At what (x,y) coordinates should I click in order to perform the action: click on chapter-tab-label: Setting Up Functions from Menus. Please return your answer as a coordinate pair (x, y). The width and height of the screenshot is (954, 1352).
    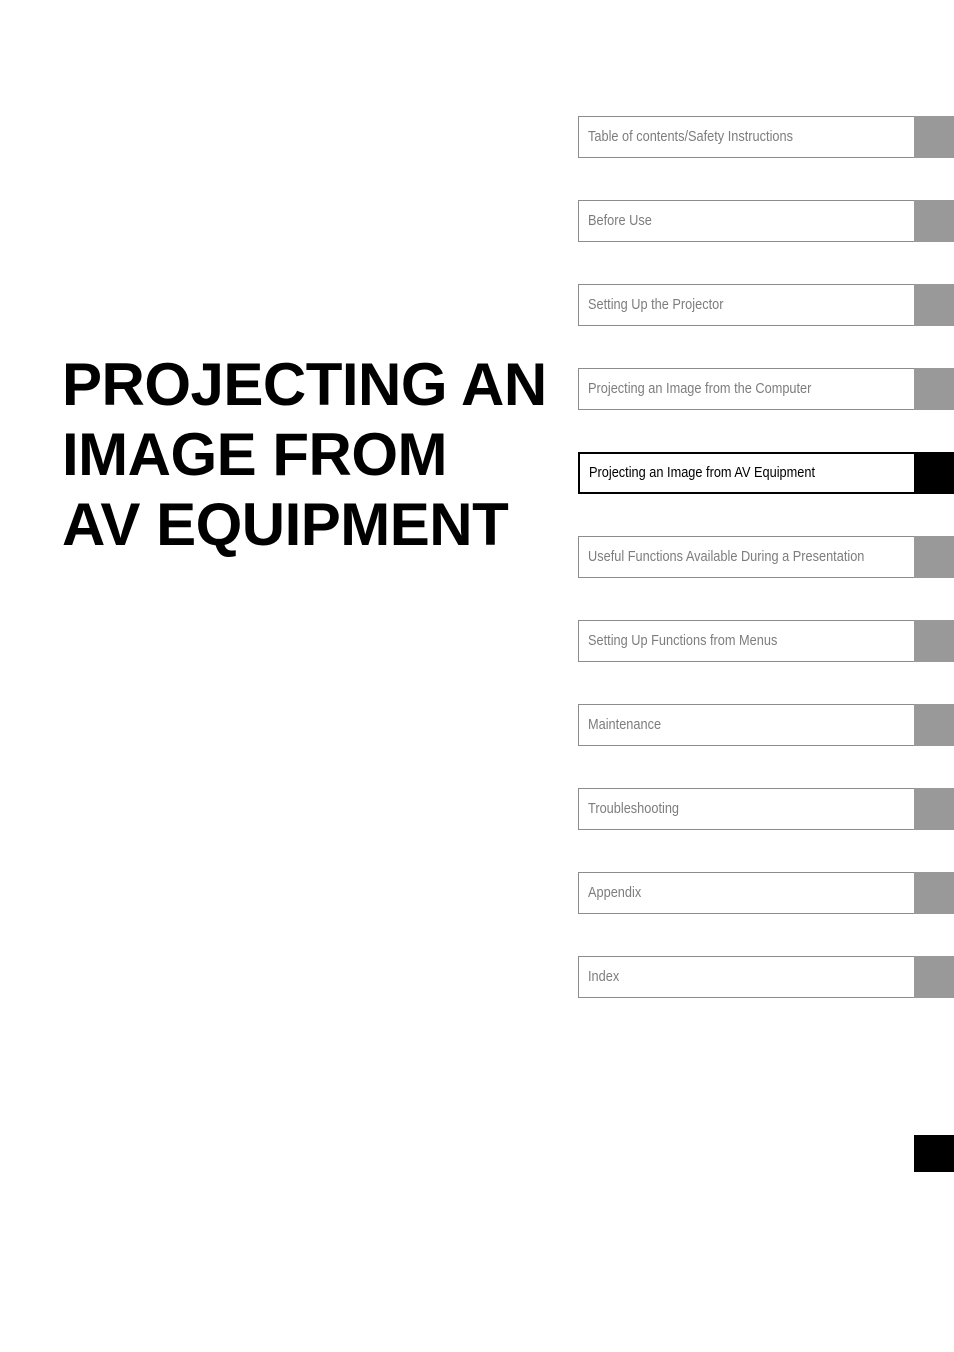
    Looking at the image, I should click on (683, 640).